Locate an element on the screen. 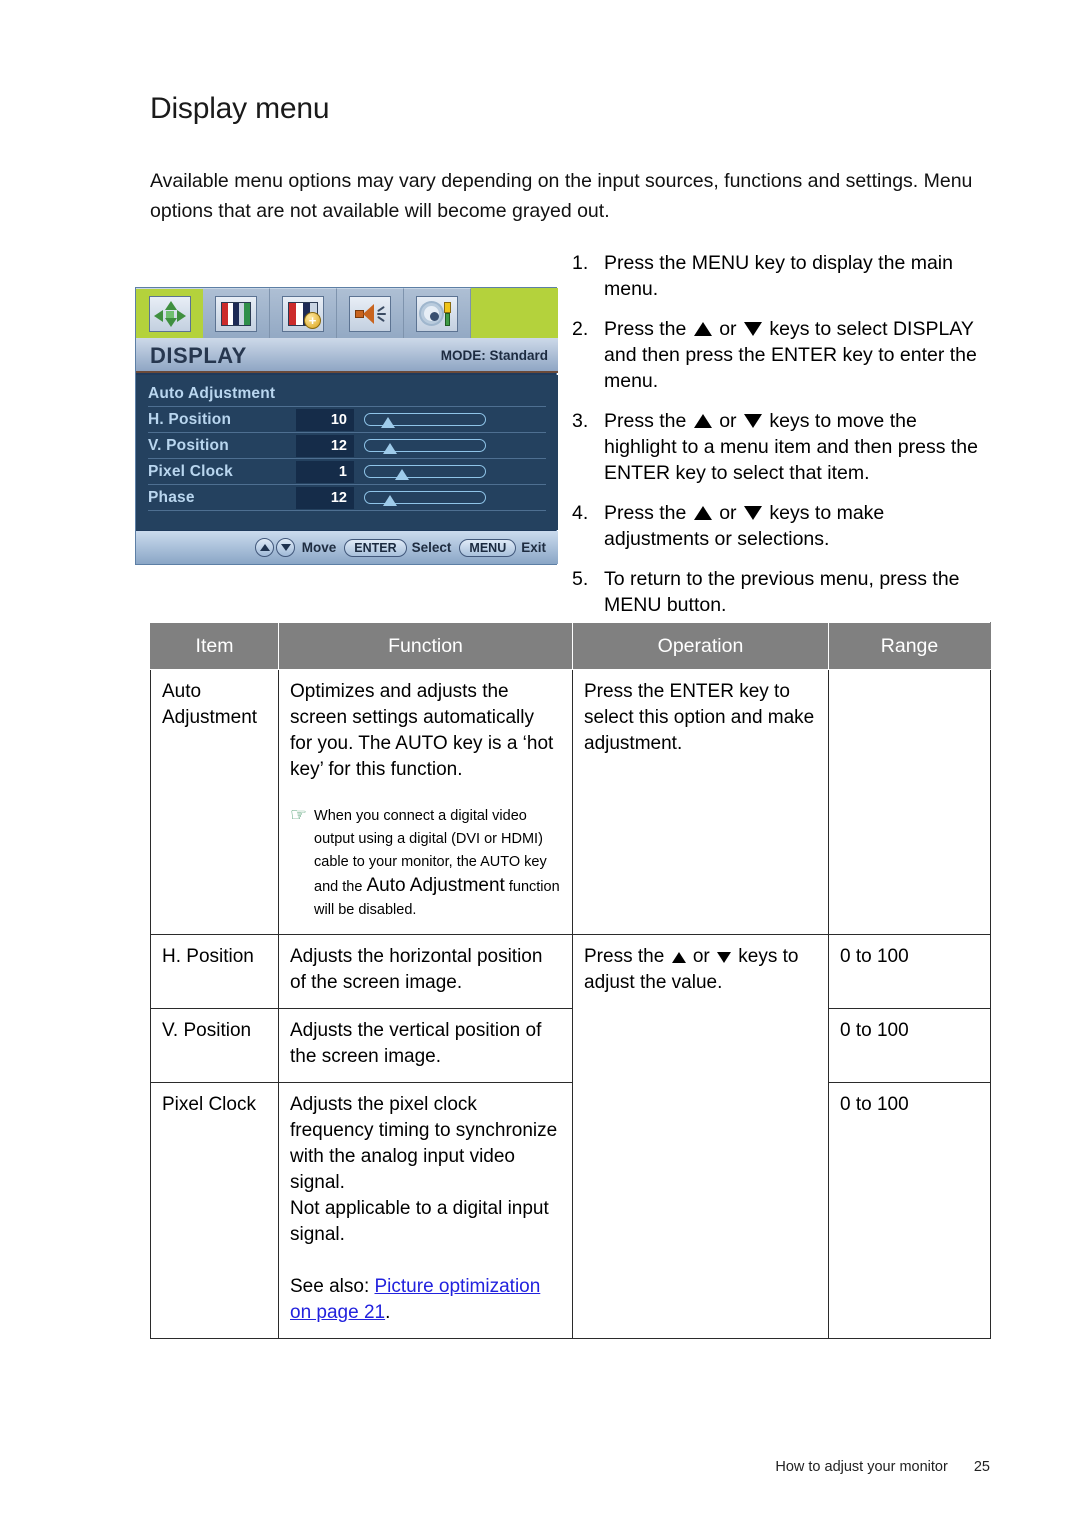 The width and height of the screenshot is (1080, 1527). step-number: 1. is located at coordinates (580, 263).